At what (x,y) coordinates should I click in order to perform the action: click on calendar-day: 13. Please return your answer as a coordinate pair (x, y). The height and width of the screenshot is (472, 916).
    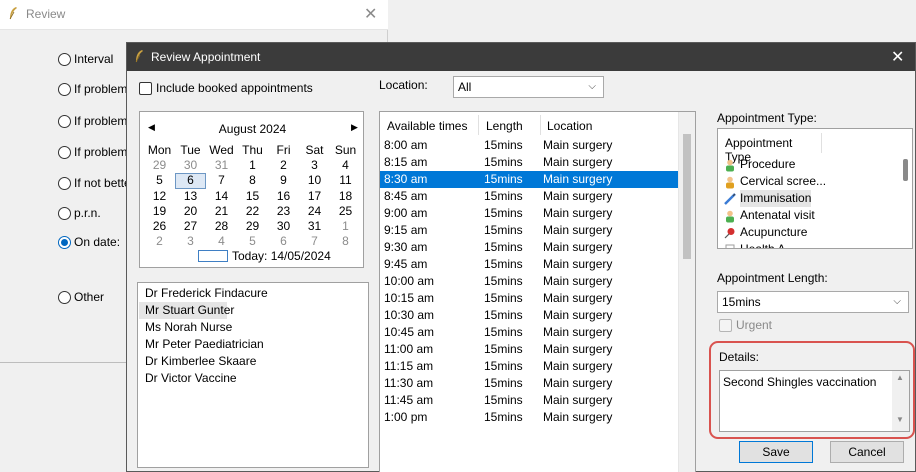
    Looking at the image, I should click on (190, 196).